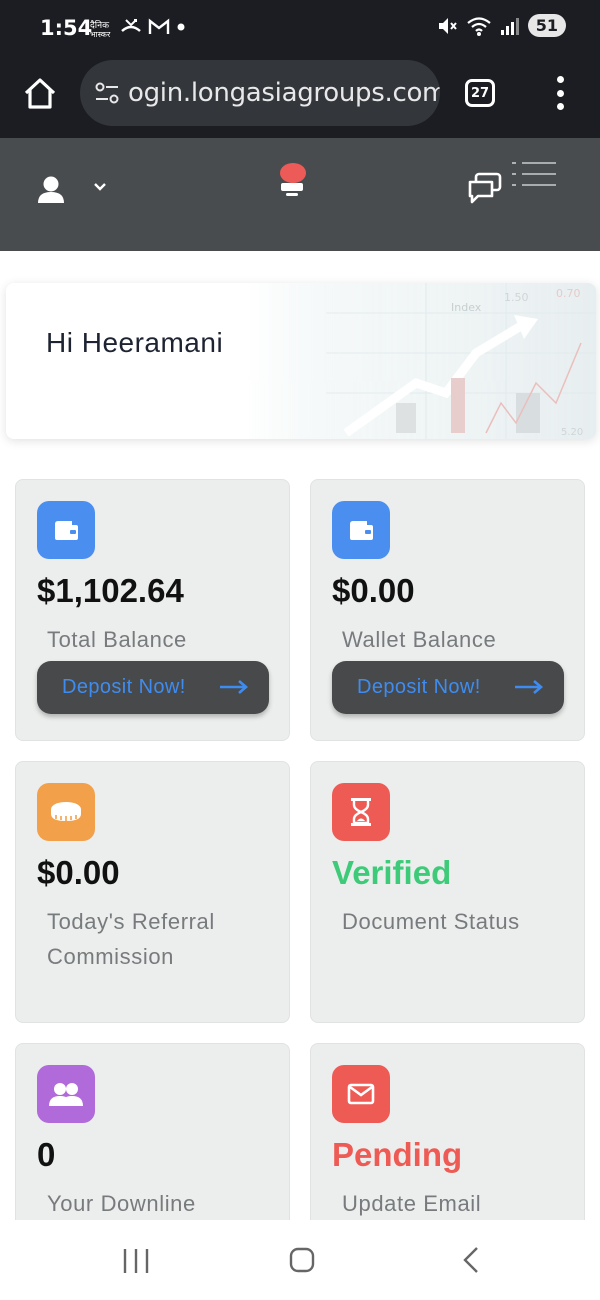  What do you see at coordinates (100, 28) in the screenshot?
I see `news-icon: दैनिकभास्कर` at bounding box center [100, 28].